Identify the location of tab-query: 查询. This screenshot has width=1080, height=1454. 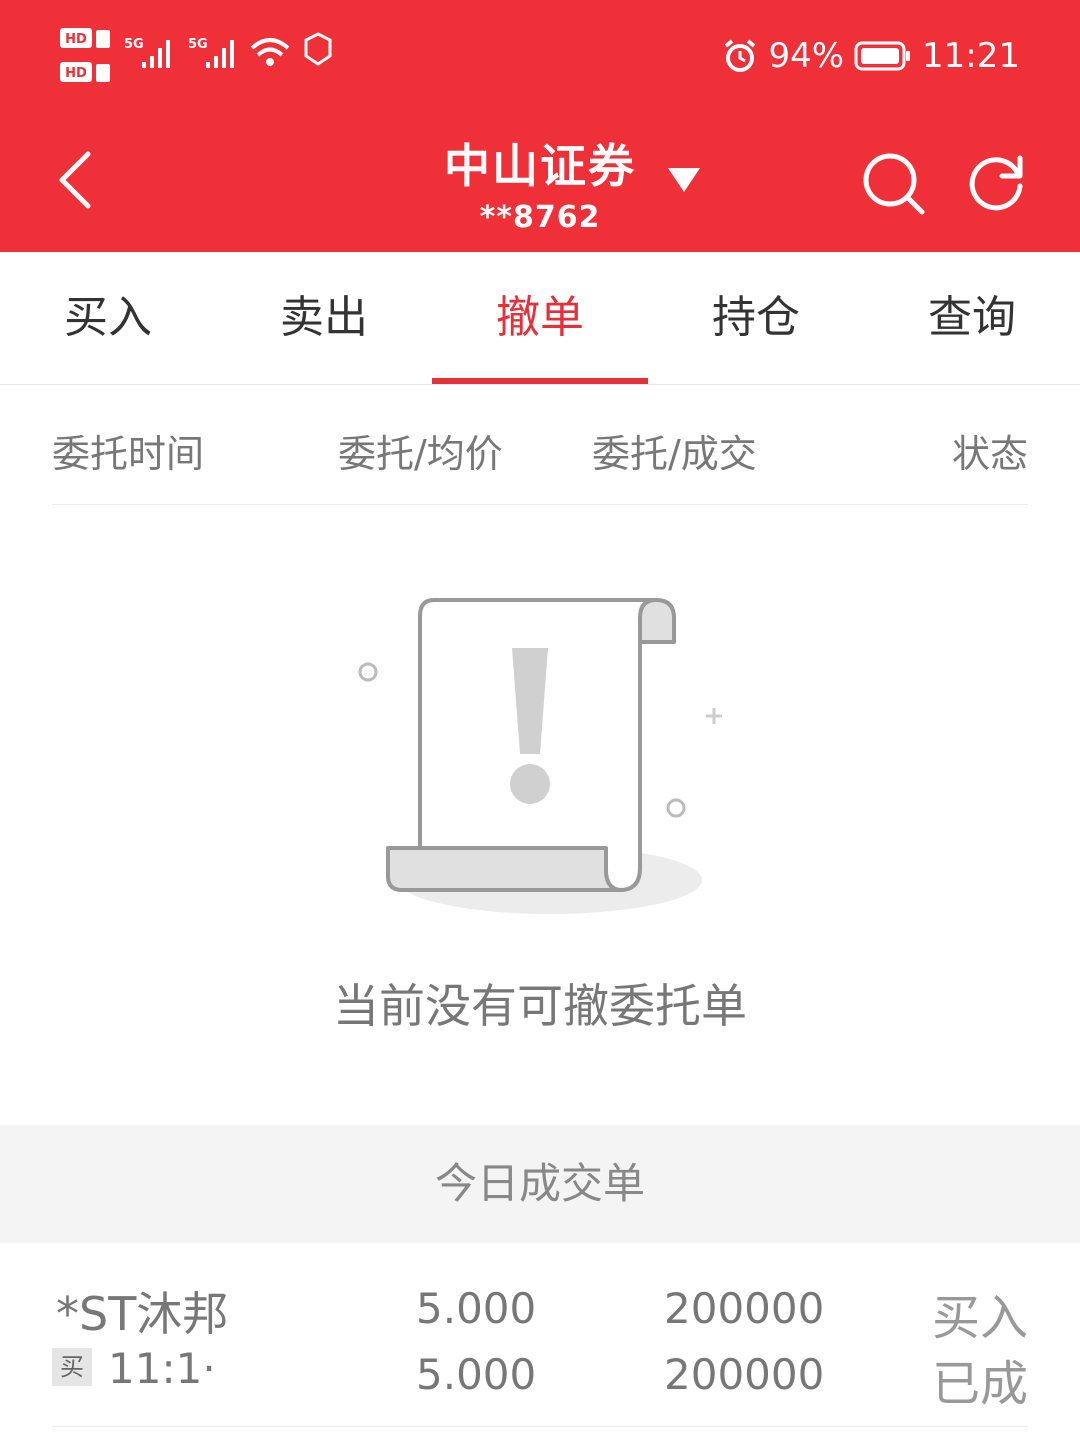
(972, 318).